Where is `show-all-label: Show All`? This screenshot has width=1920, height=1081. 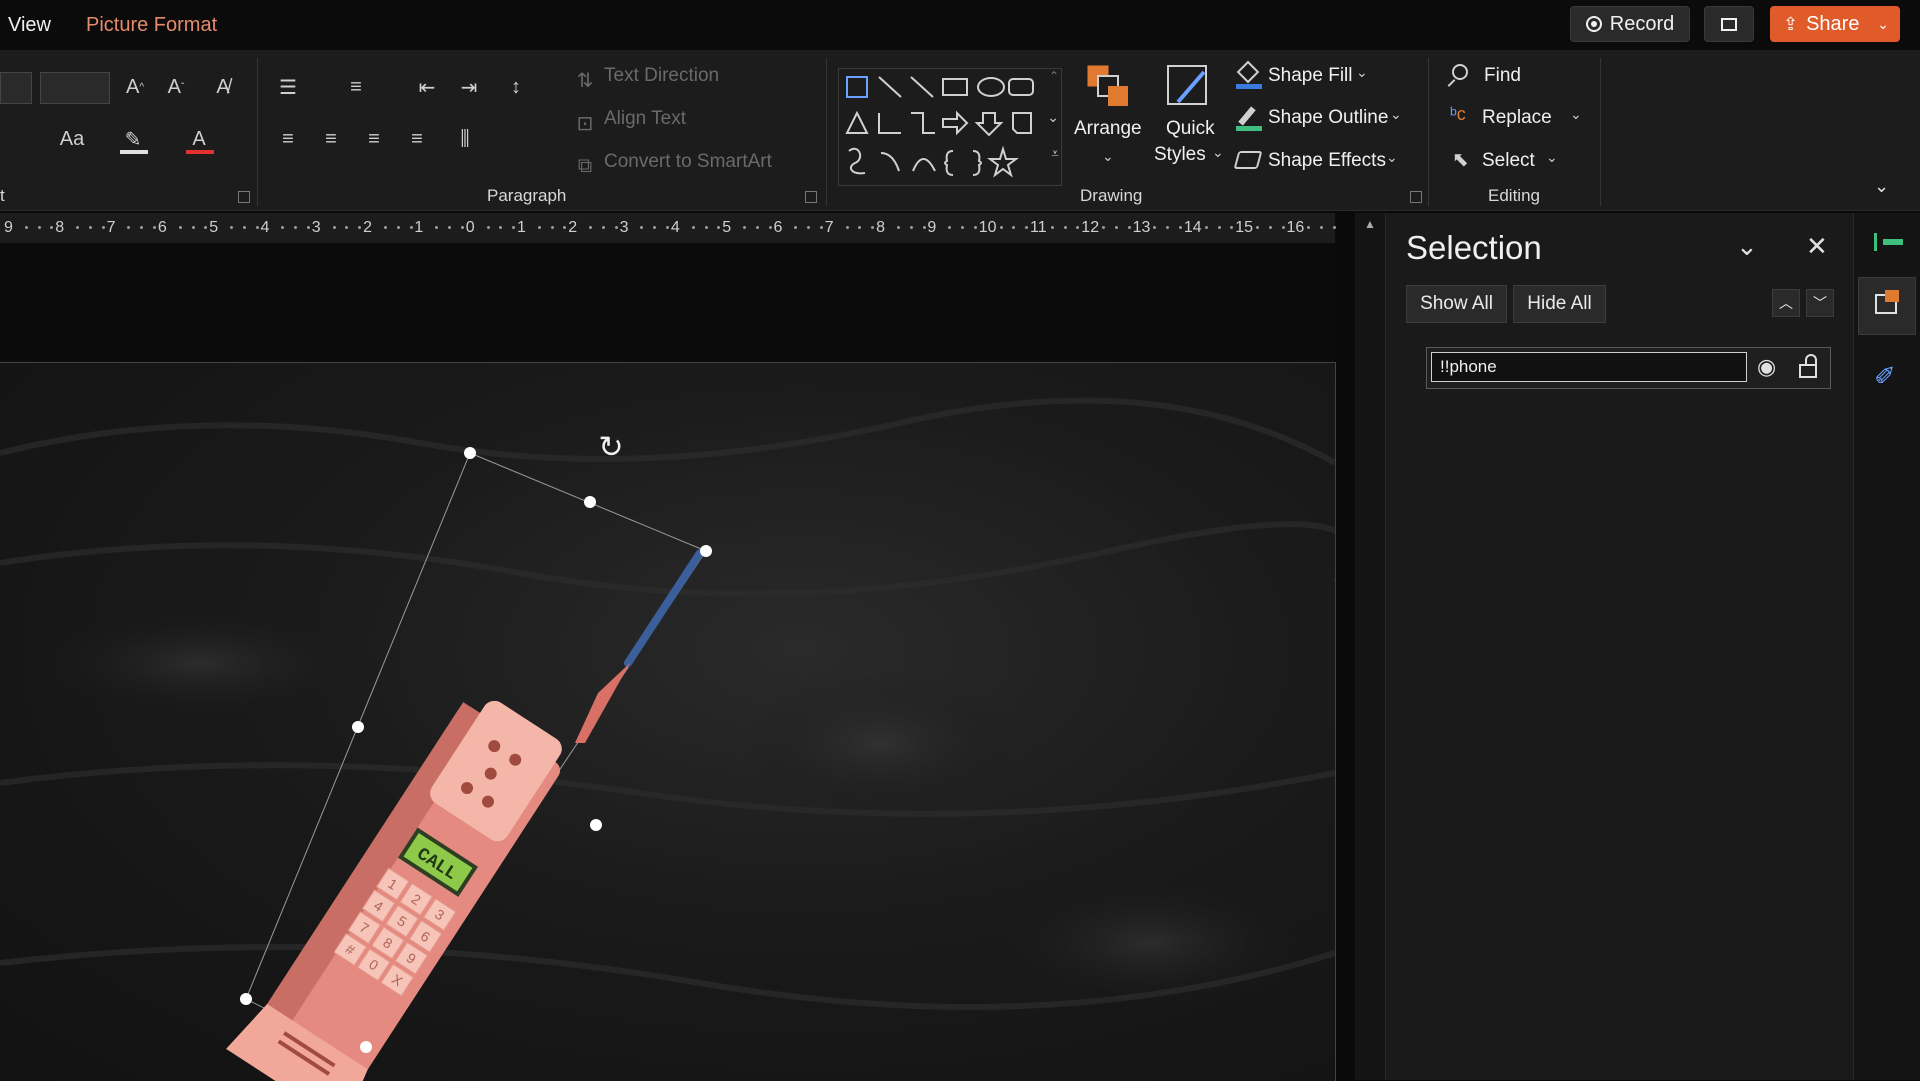
show-all-label: Show All is located at coordinates (1456, 303).